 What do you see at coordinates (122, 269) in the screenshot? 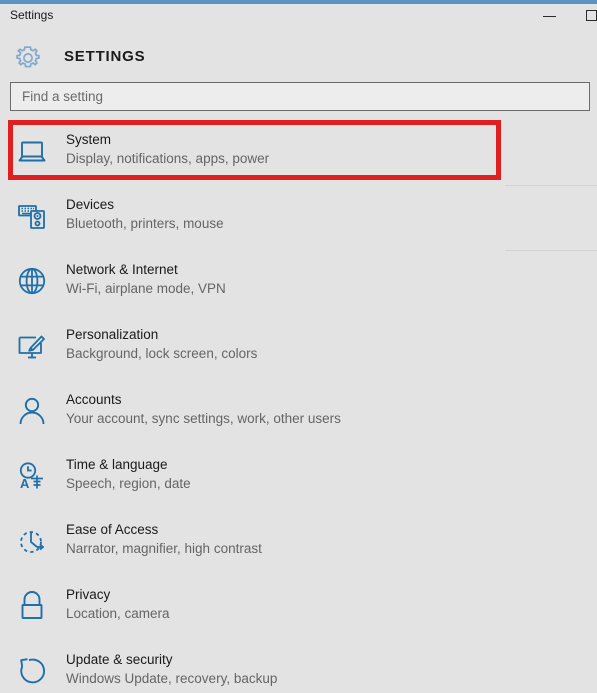
I see `category-title: Network & Internet` at bounding box center [122, 269].